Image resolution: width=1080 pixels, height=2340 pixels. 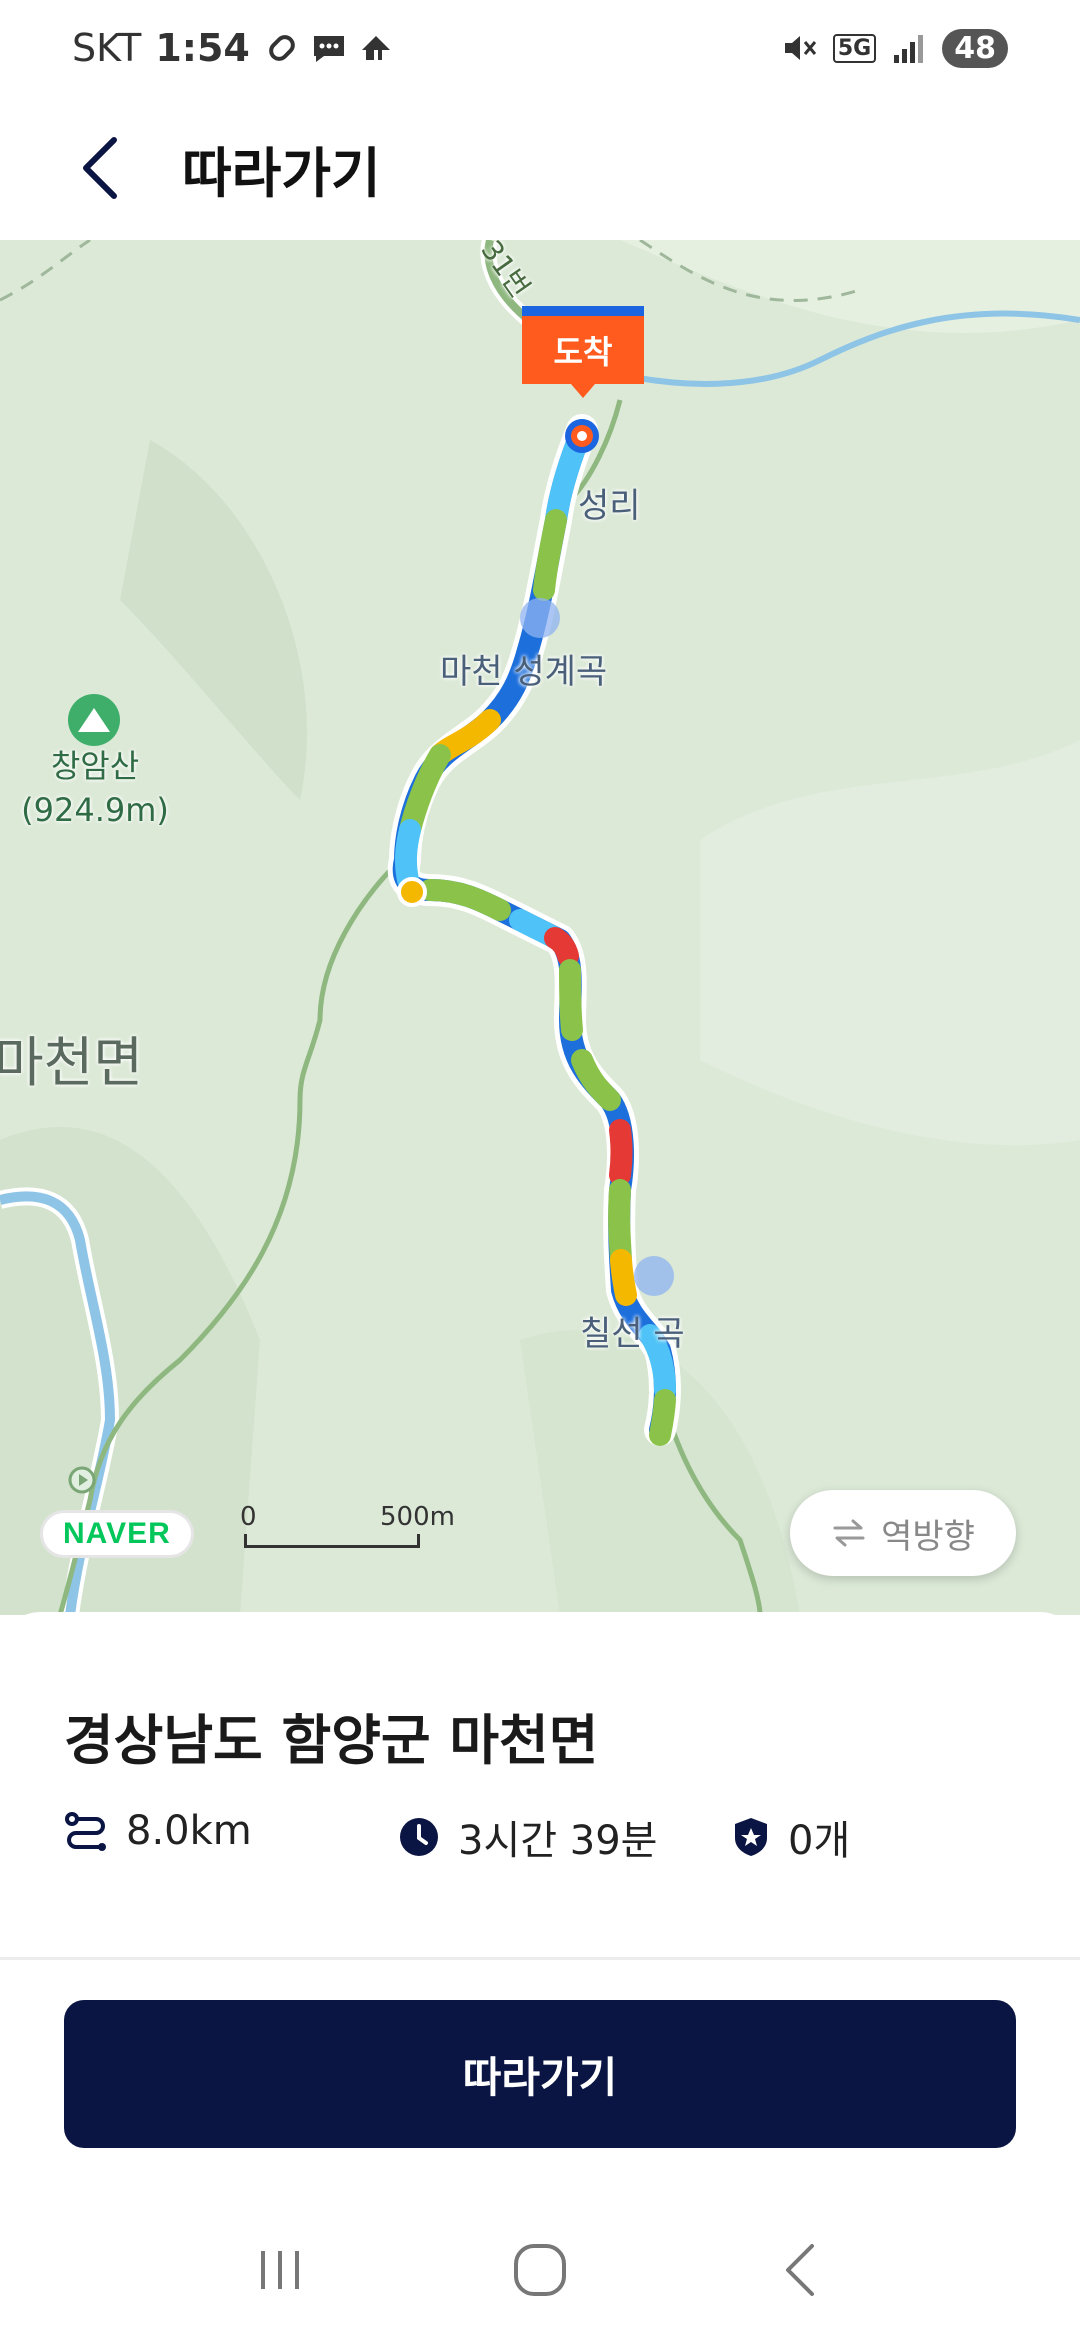 What do you see at coordinates (909, 49) in the screenshot?
I see `signal-icon` at bounding box center [909, 49].